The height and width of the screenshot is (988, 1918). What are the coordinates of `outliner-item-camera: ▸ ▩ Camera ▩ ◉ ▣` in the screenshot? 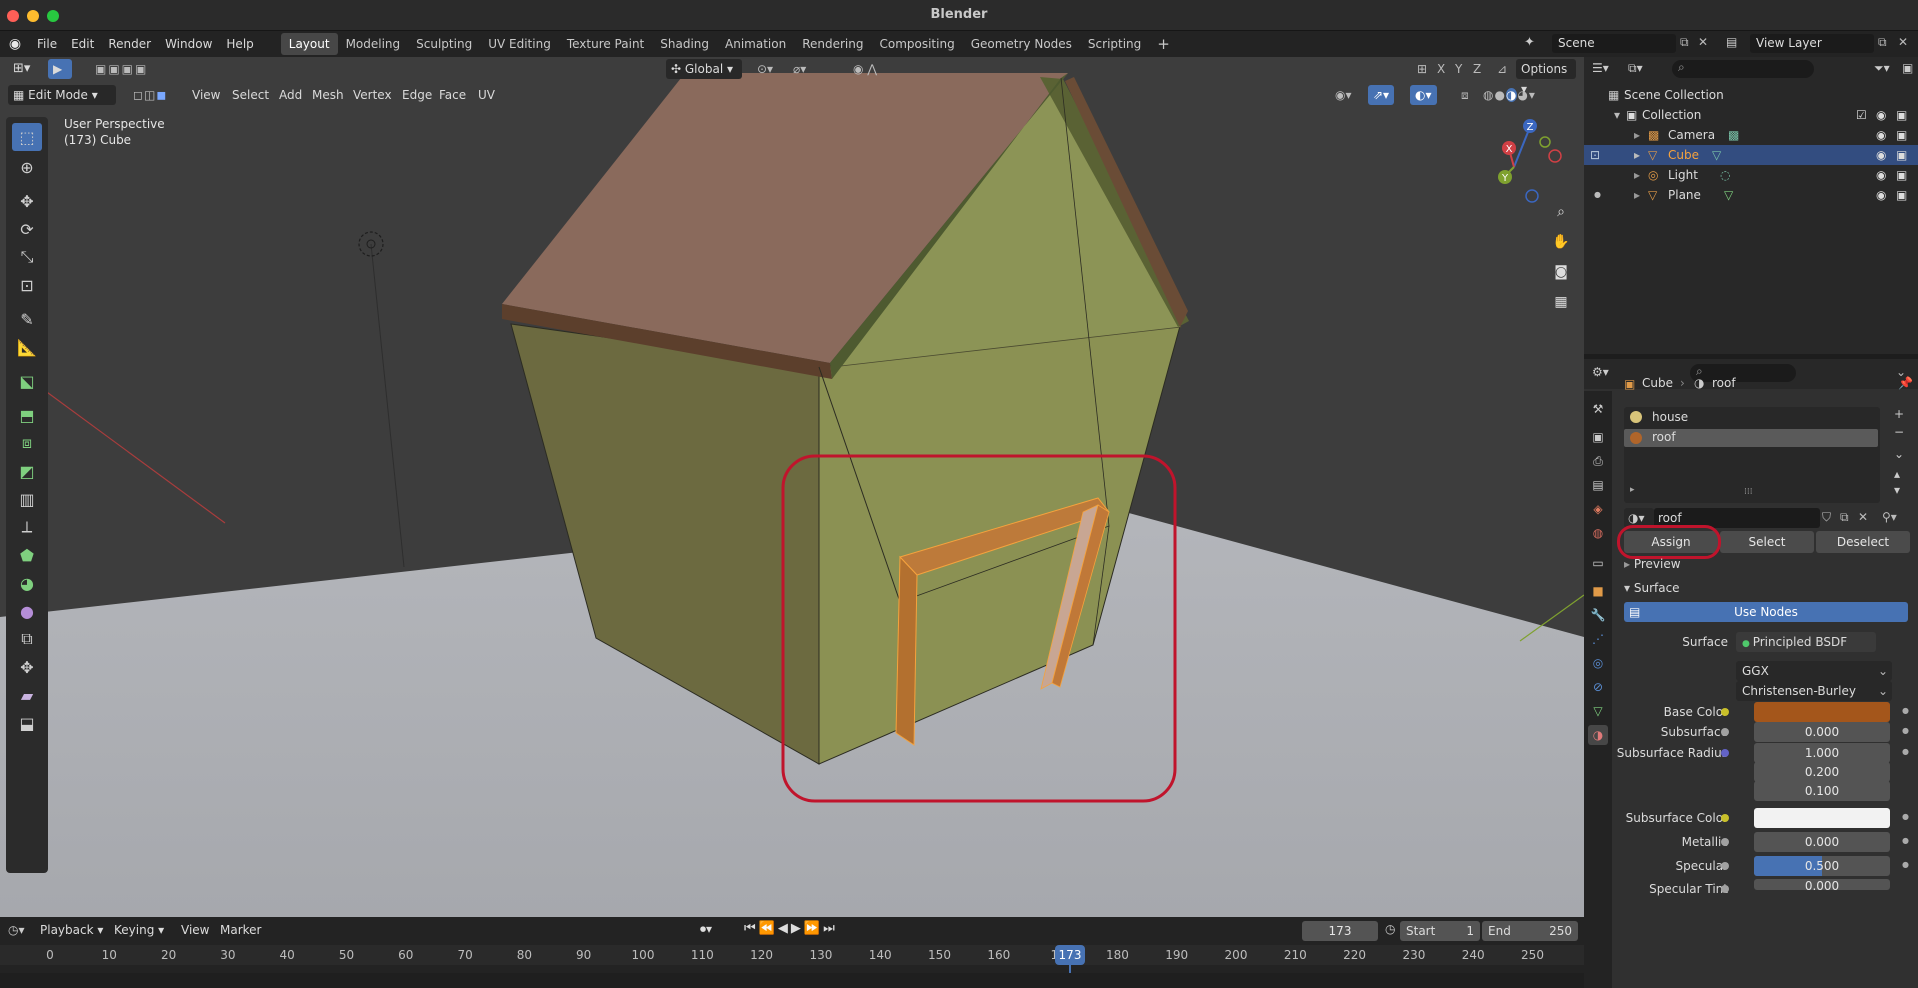 It's located at (1751, 135).